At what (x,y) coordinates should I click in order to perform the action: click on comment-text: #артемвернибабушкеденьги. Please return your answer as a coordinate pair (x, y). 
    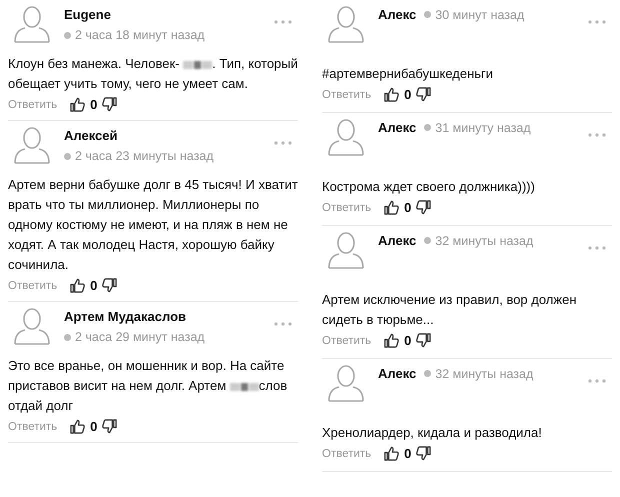
    Looking at the image, I should click on (408, 74).